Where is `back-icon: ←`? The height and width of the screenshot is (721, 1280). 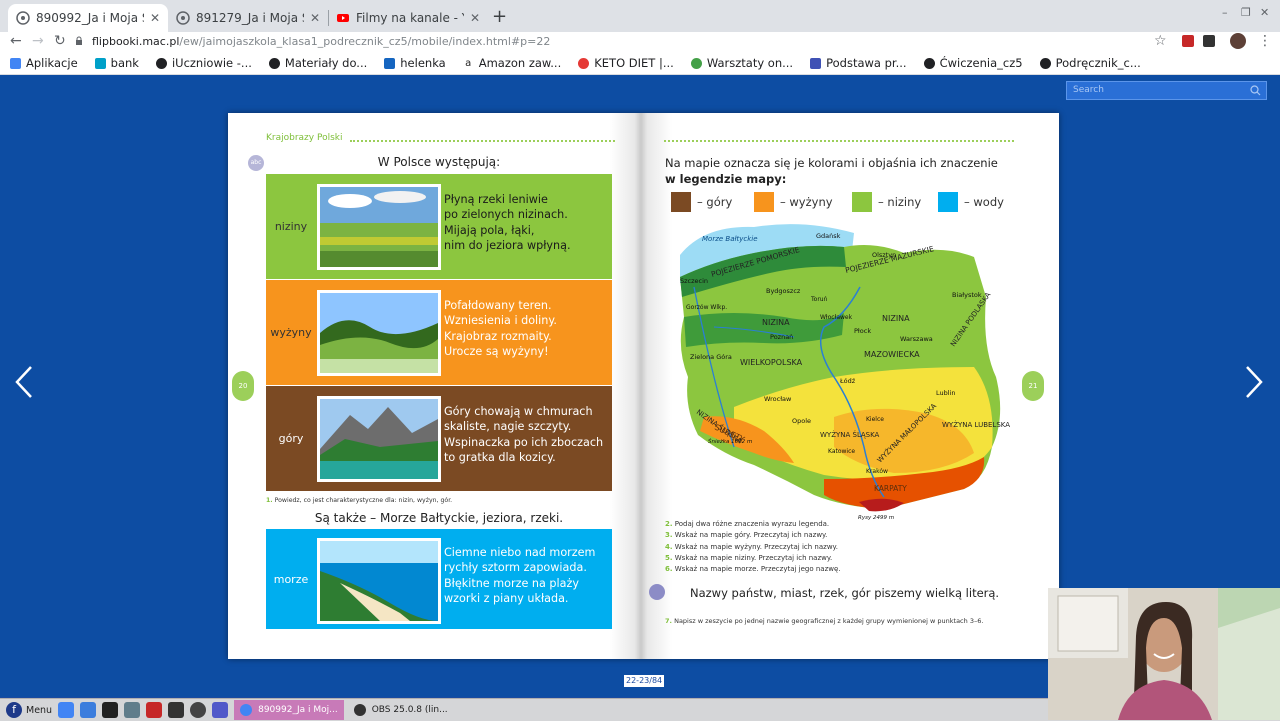
back-icon: ← is located at coordinates (16, 41).